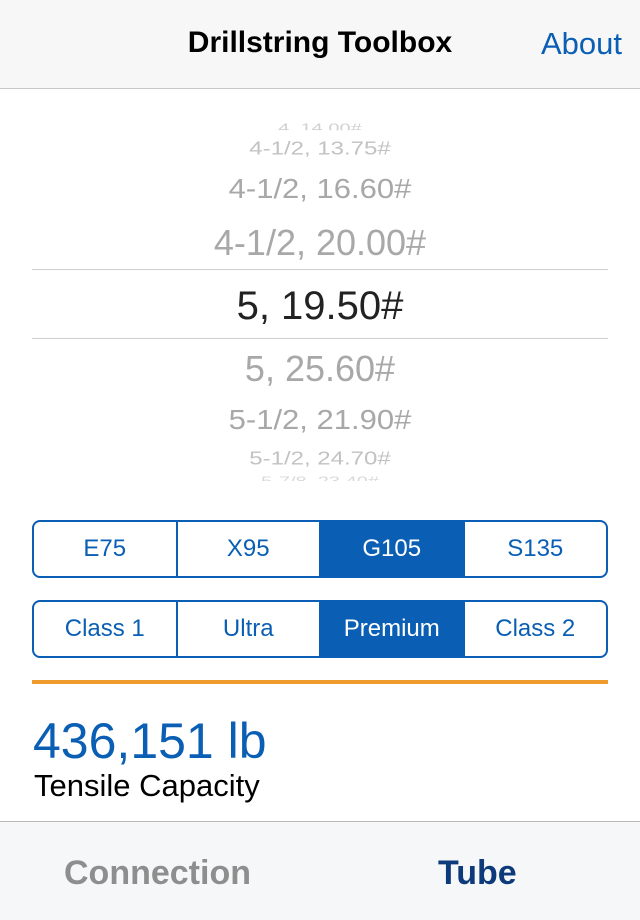 The height and width of the screenshot is (920, 640). What do you see at coordinates (105, 629) in the screenshot?
I see `class-1: Class 1` at bounding box center [105, 629].